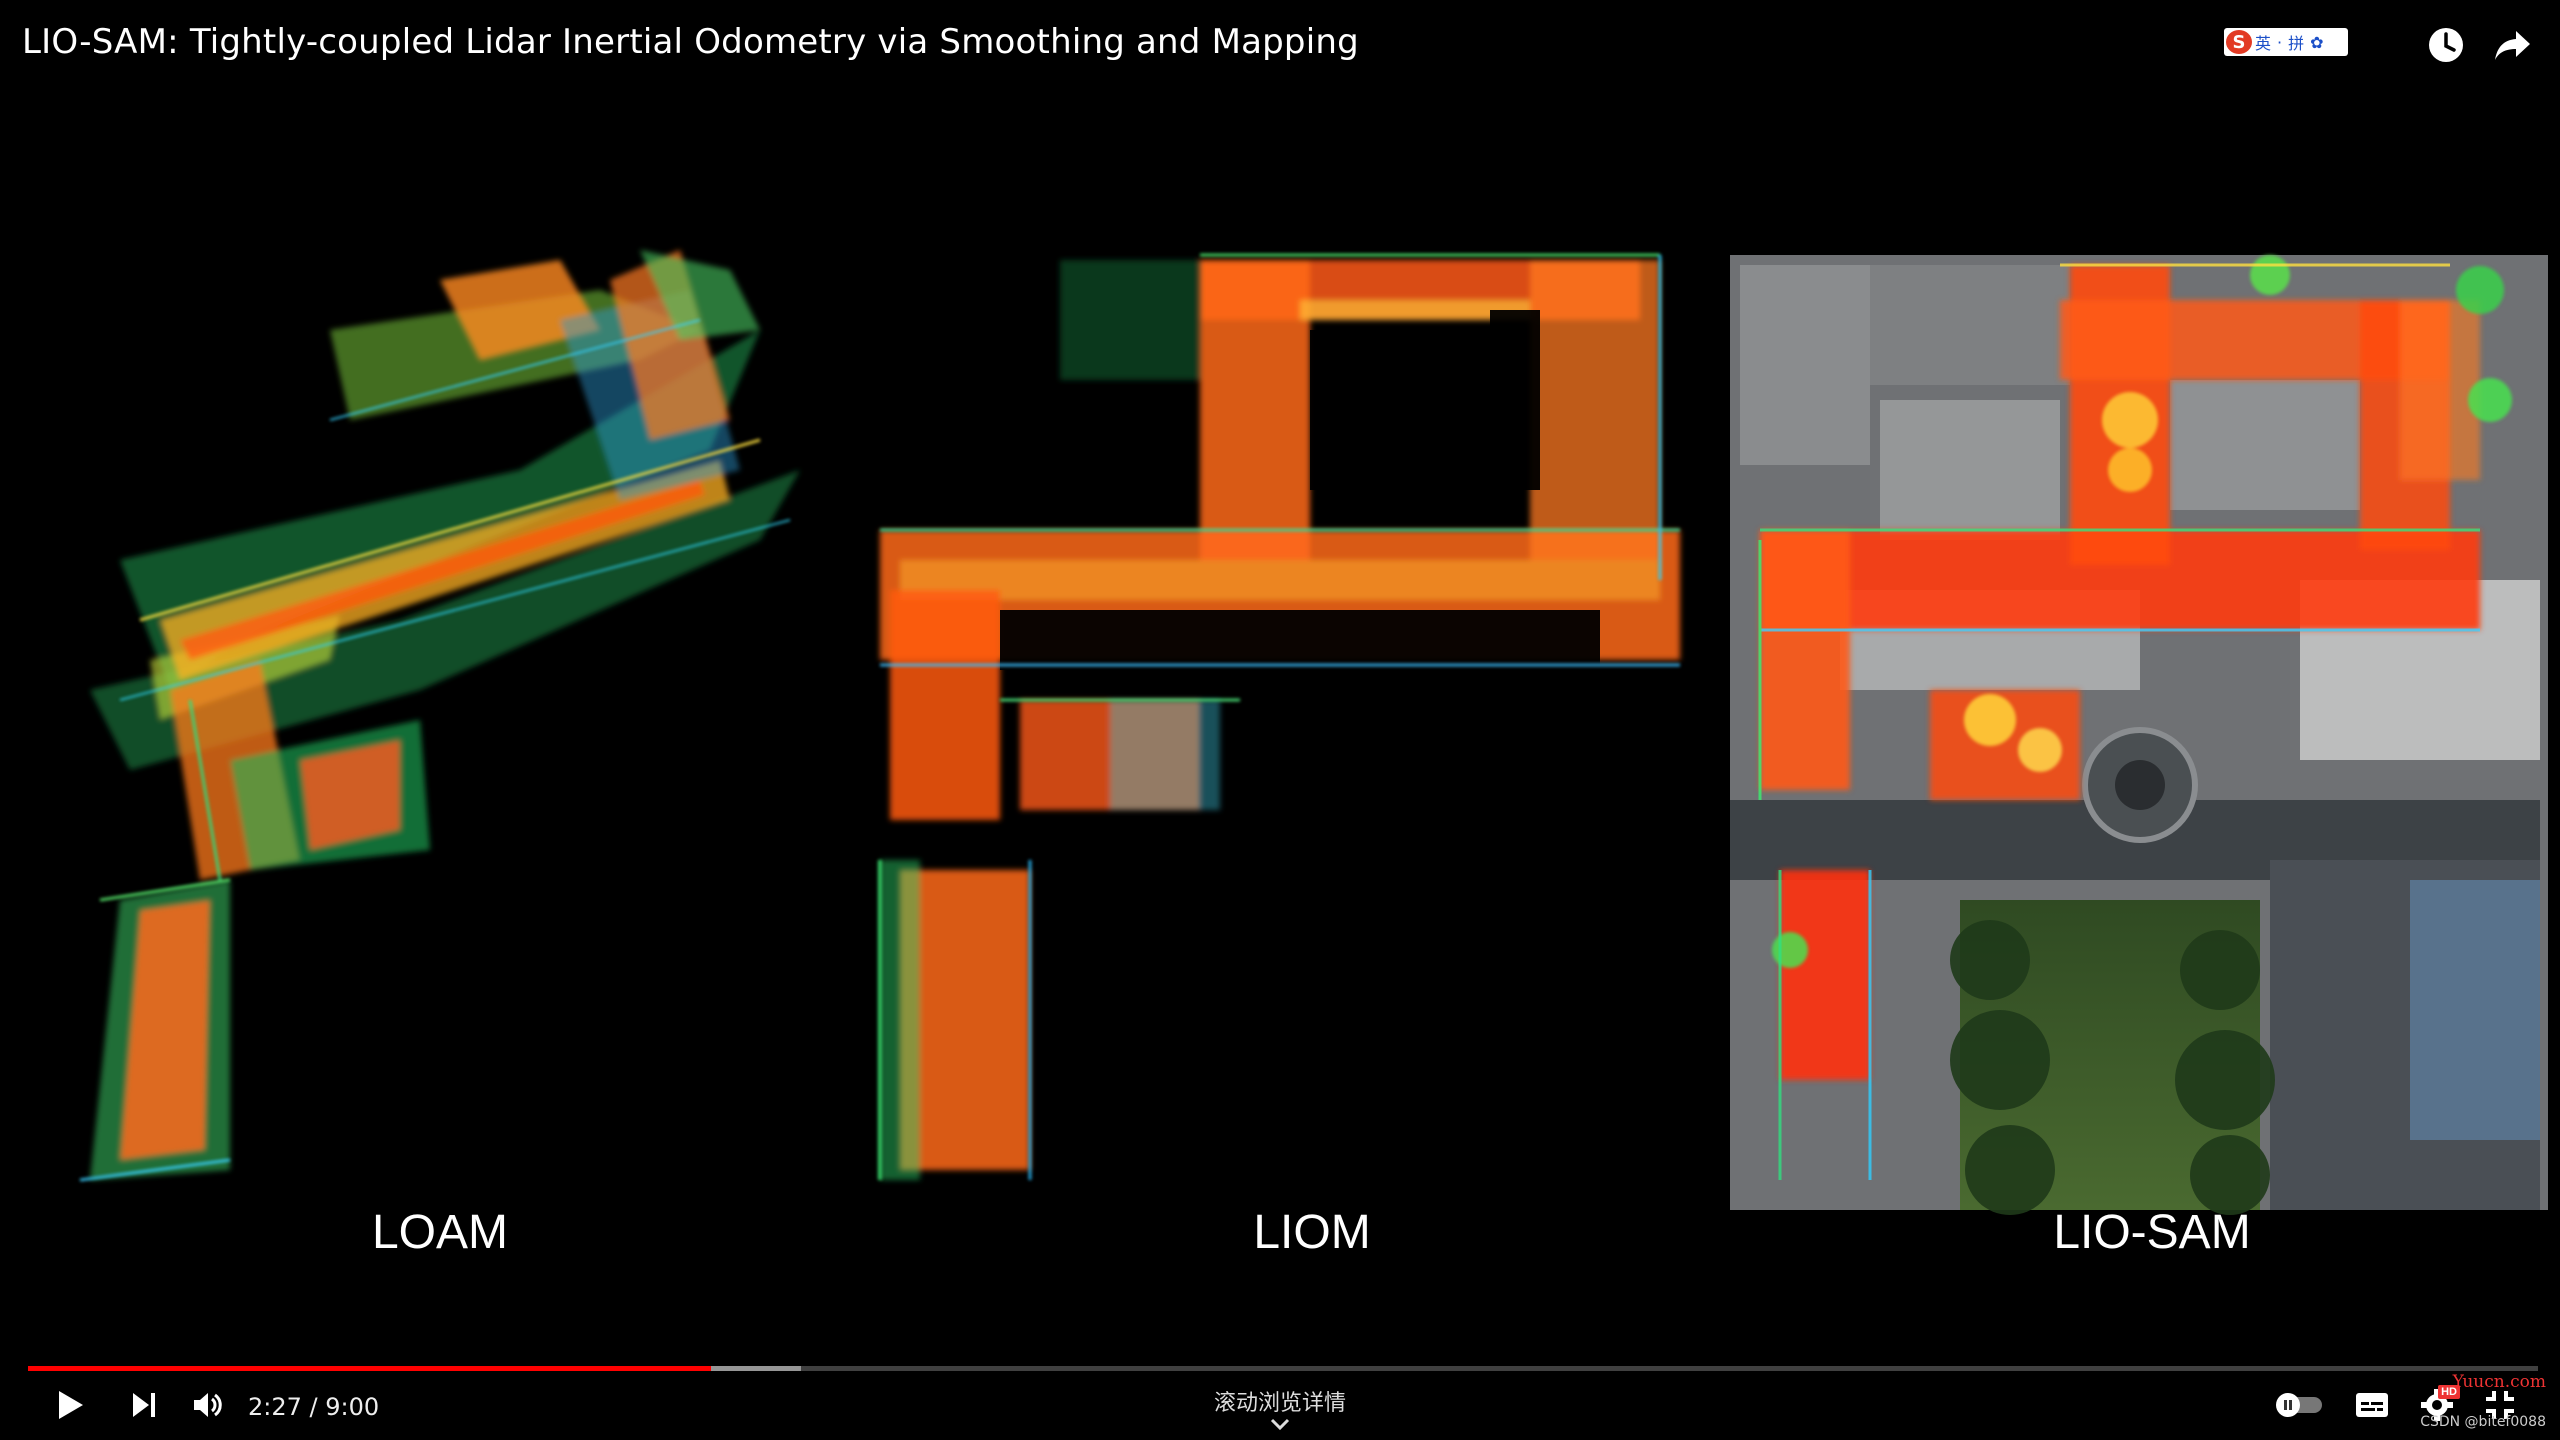 This screenshot has height=1440, width=2560. I want to click on ime-item: 拼, so click(2296, 42).